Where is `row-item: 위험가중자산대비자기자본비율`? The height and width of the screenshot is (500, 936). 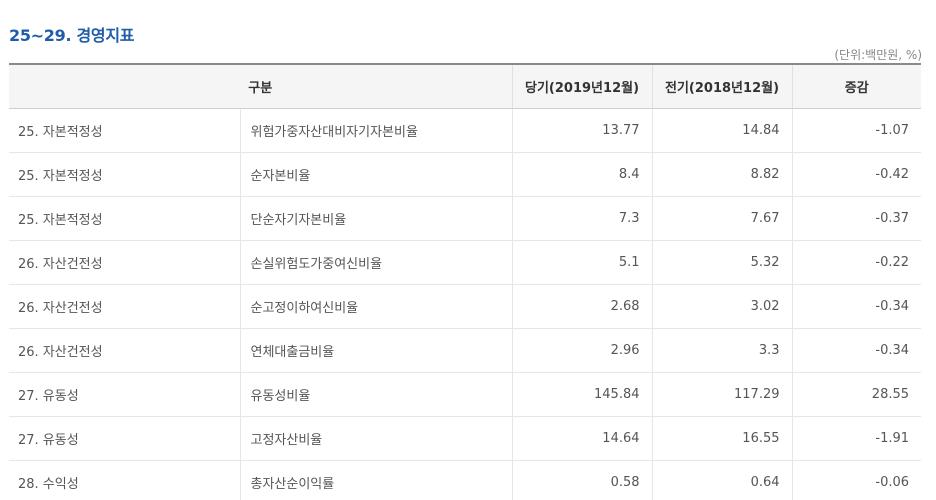 row-item: 위험가중자산대비자기자본비율 is located at coordinates (376, 130).